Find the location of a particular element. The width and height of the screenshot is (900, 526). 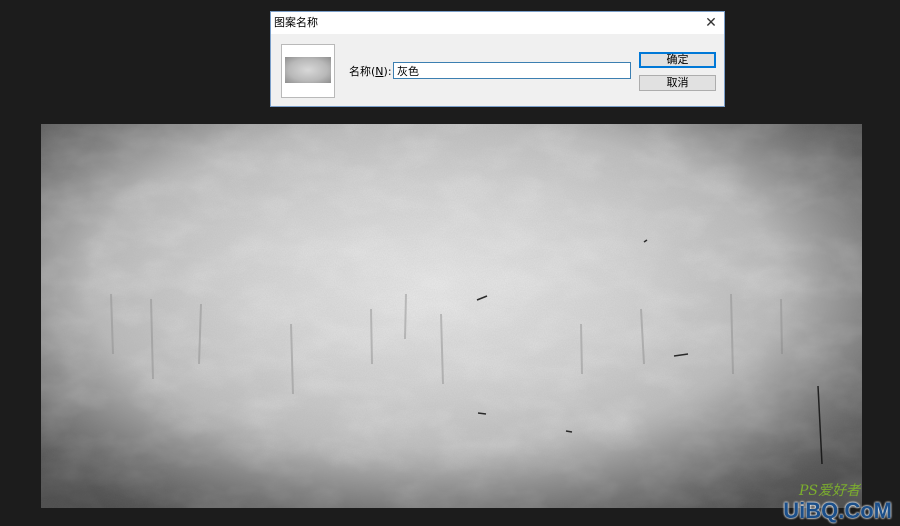

close-button: ✕ is located at coordinates (711, 23).